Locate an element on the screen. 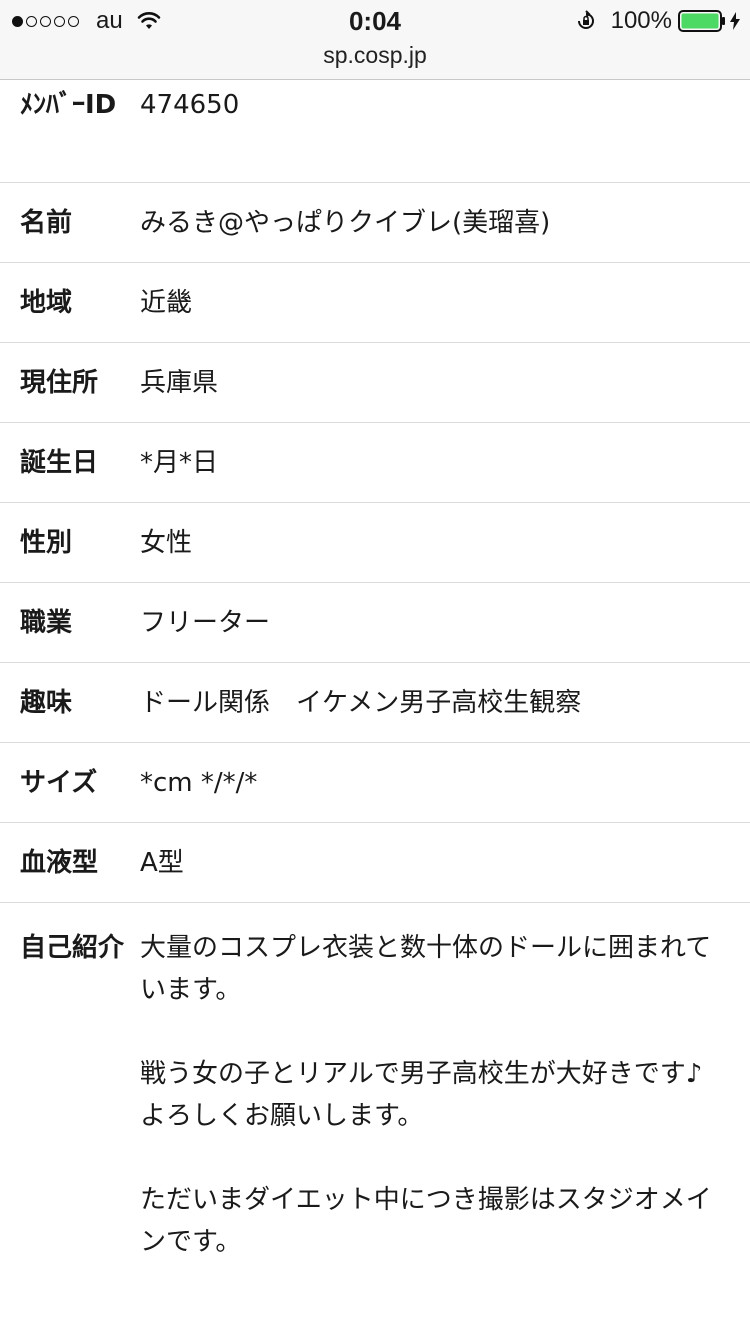 Image resolution: width=750 pixels, height=1334 pixels. profile-row-occupation: 職業 フリーター is located at coordinates (375, 623).